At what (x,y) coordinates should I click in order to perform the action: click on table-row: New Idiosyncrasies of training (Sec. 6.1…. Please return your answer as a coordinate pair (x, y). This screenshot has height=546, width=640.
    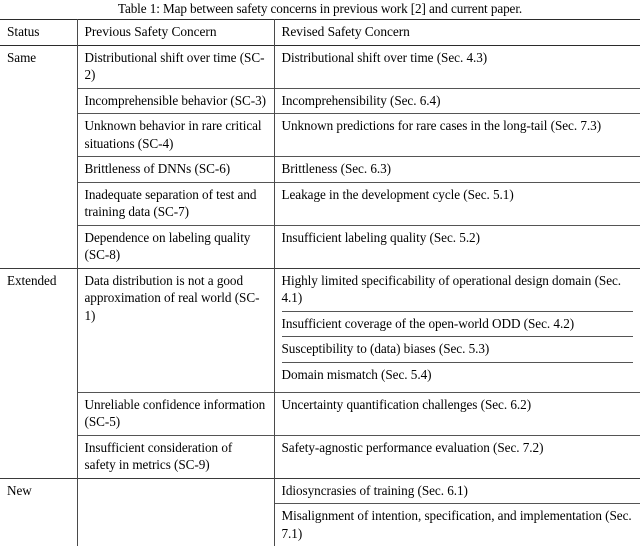
    Looking at the image, I should click on (320, 511).